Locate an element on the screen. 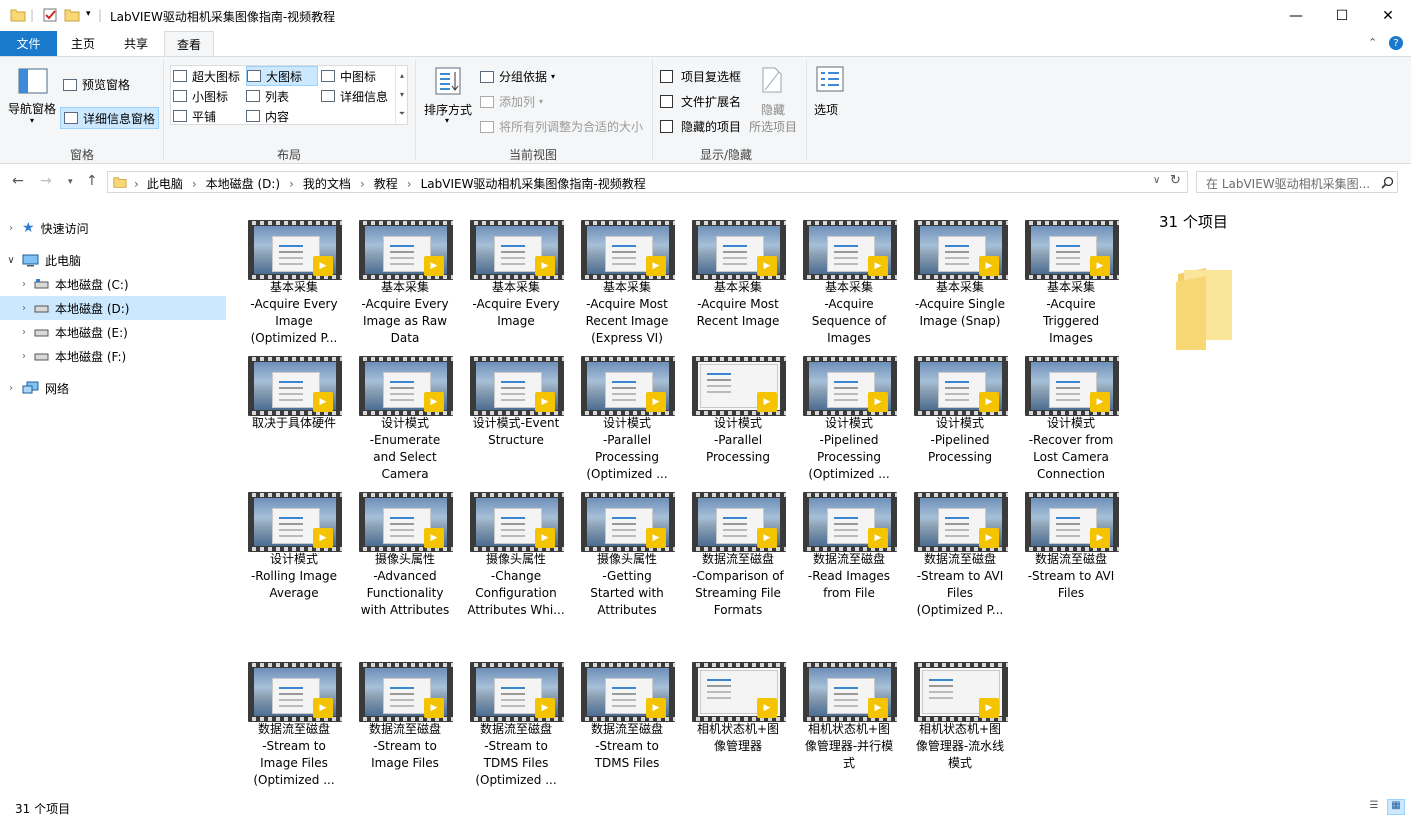 Image resolution: width=1411 pixels, height=820 pixels. nav-drive-d: › 本地磁盘 (D:) is located at coordinates (113, 308).